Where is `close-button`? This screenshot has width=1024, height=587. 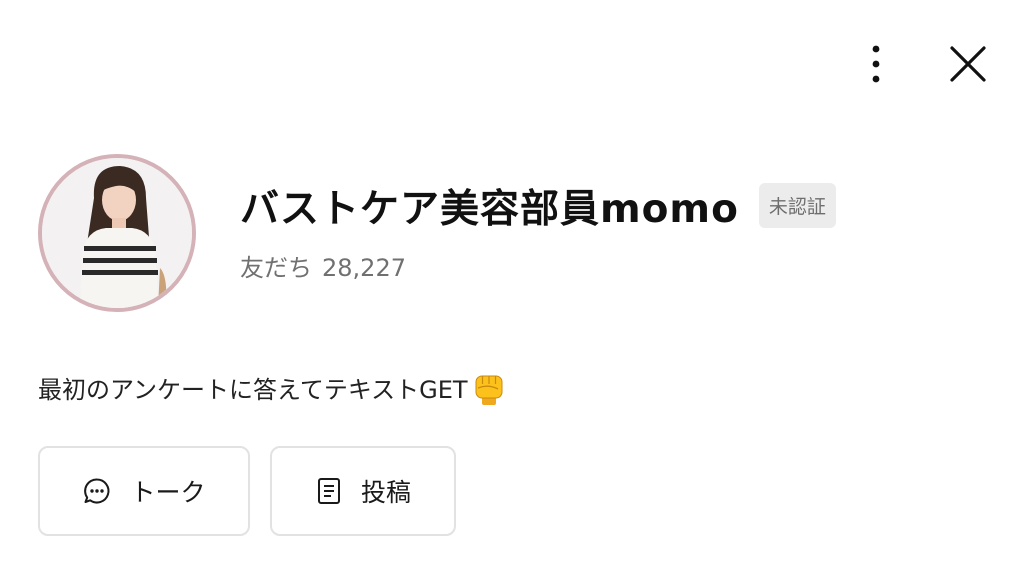
close-button is located at coordinates (968, 64).